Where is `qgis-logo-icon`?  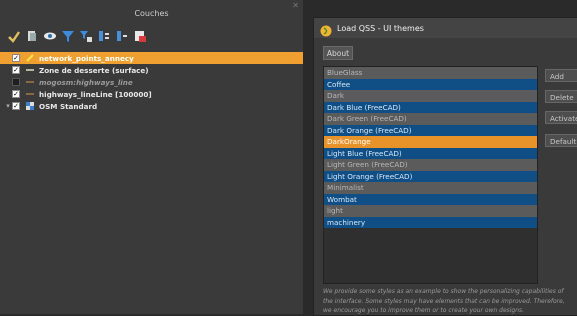 qgis-logo-icon is located at coordinates (326, 29).